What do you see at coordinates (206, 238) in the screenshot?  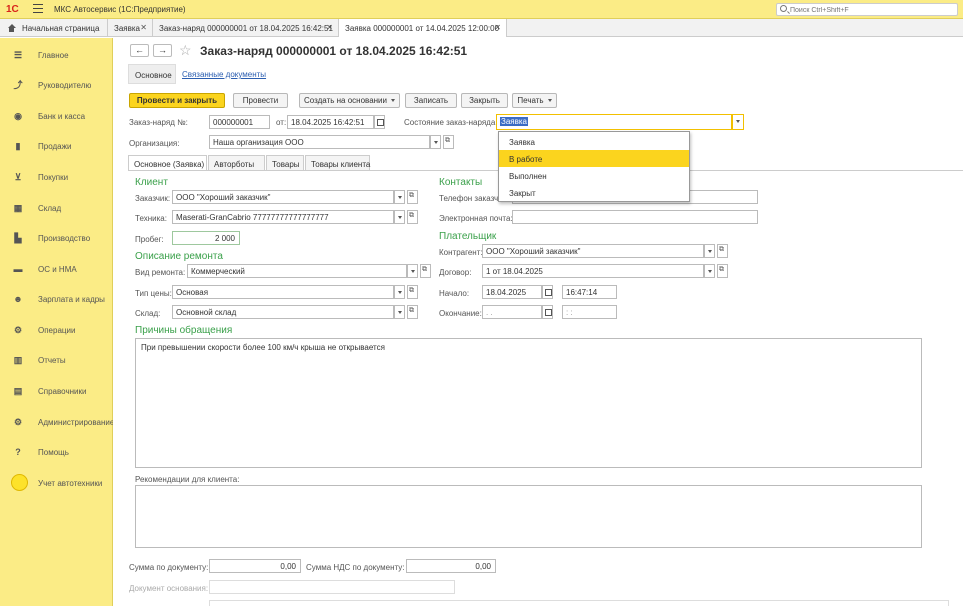 I see `mileage-field: 2 000` at bounding box center [206, 238].